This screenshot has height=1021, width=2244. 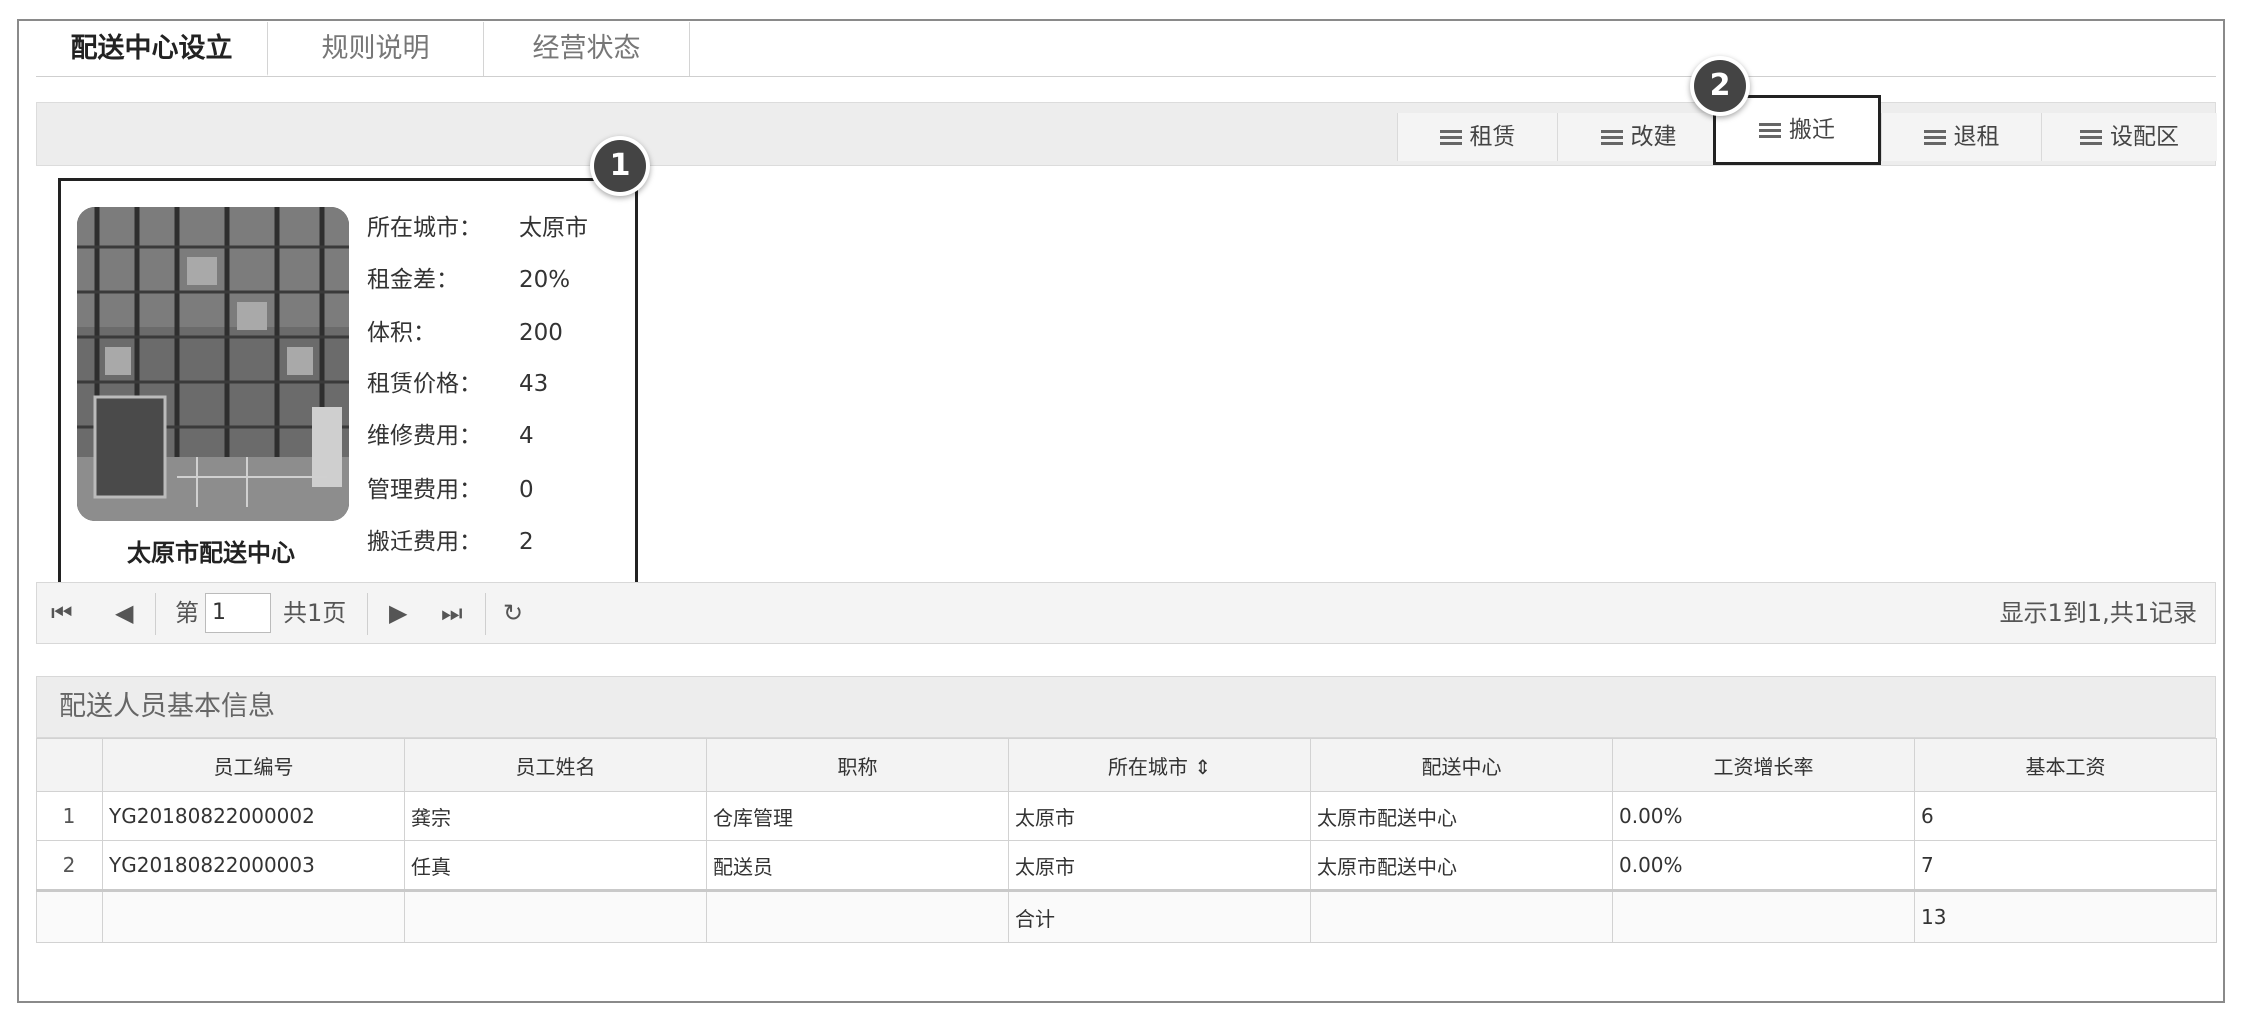 What do you see at coordinates (1763, 765) in the screenshot?
I see `column-header-salary-growth: 工资增长率` at bounding box center [1763, 765].